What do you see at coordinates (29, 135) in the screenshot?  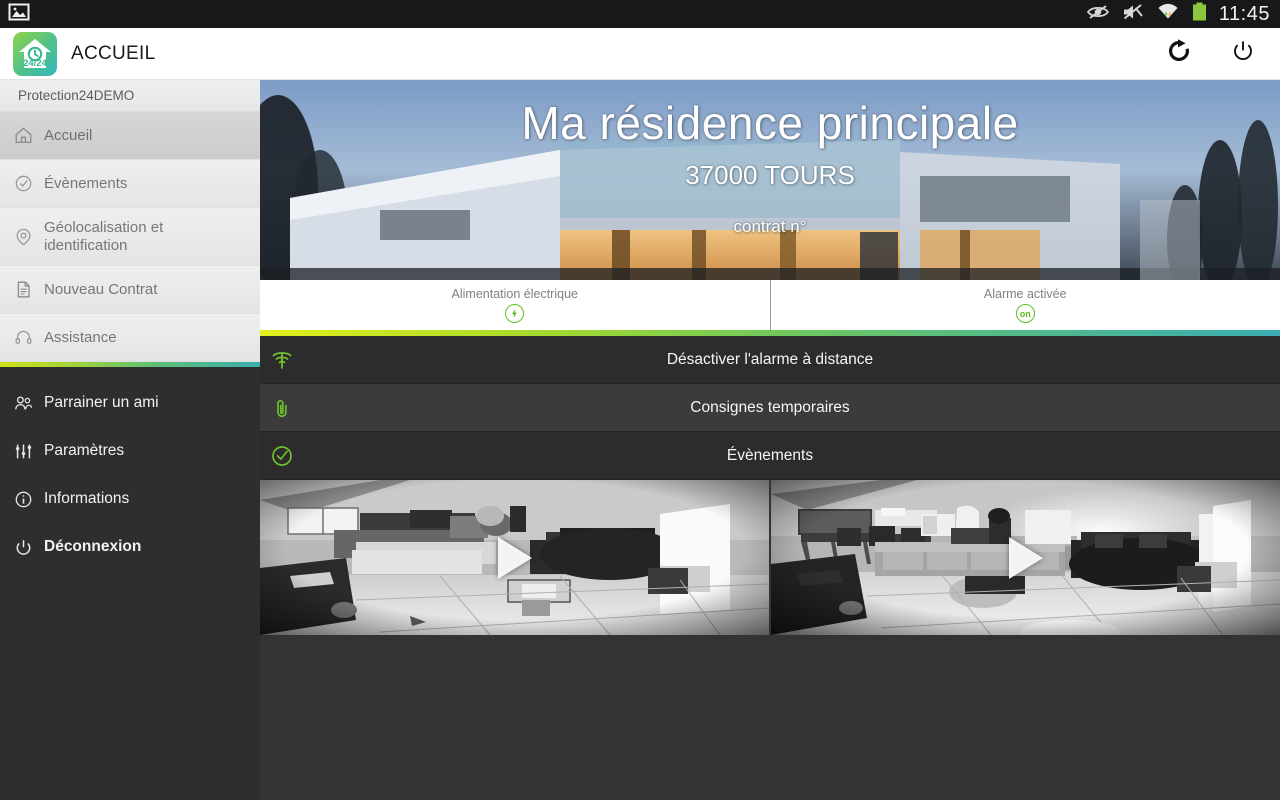 I see `home-icon` at bounding box center [29, 135].